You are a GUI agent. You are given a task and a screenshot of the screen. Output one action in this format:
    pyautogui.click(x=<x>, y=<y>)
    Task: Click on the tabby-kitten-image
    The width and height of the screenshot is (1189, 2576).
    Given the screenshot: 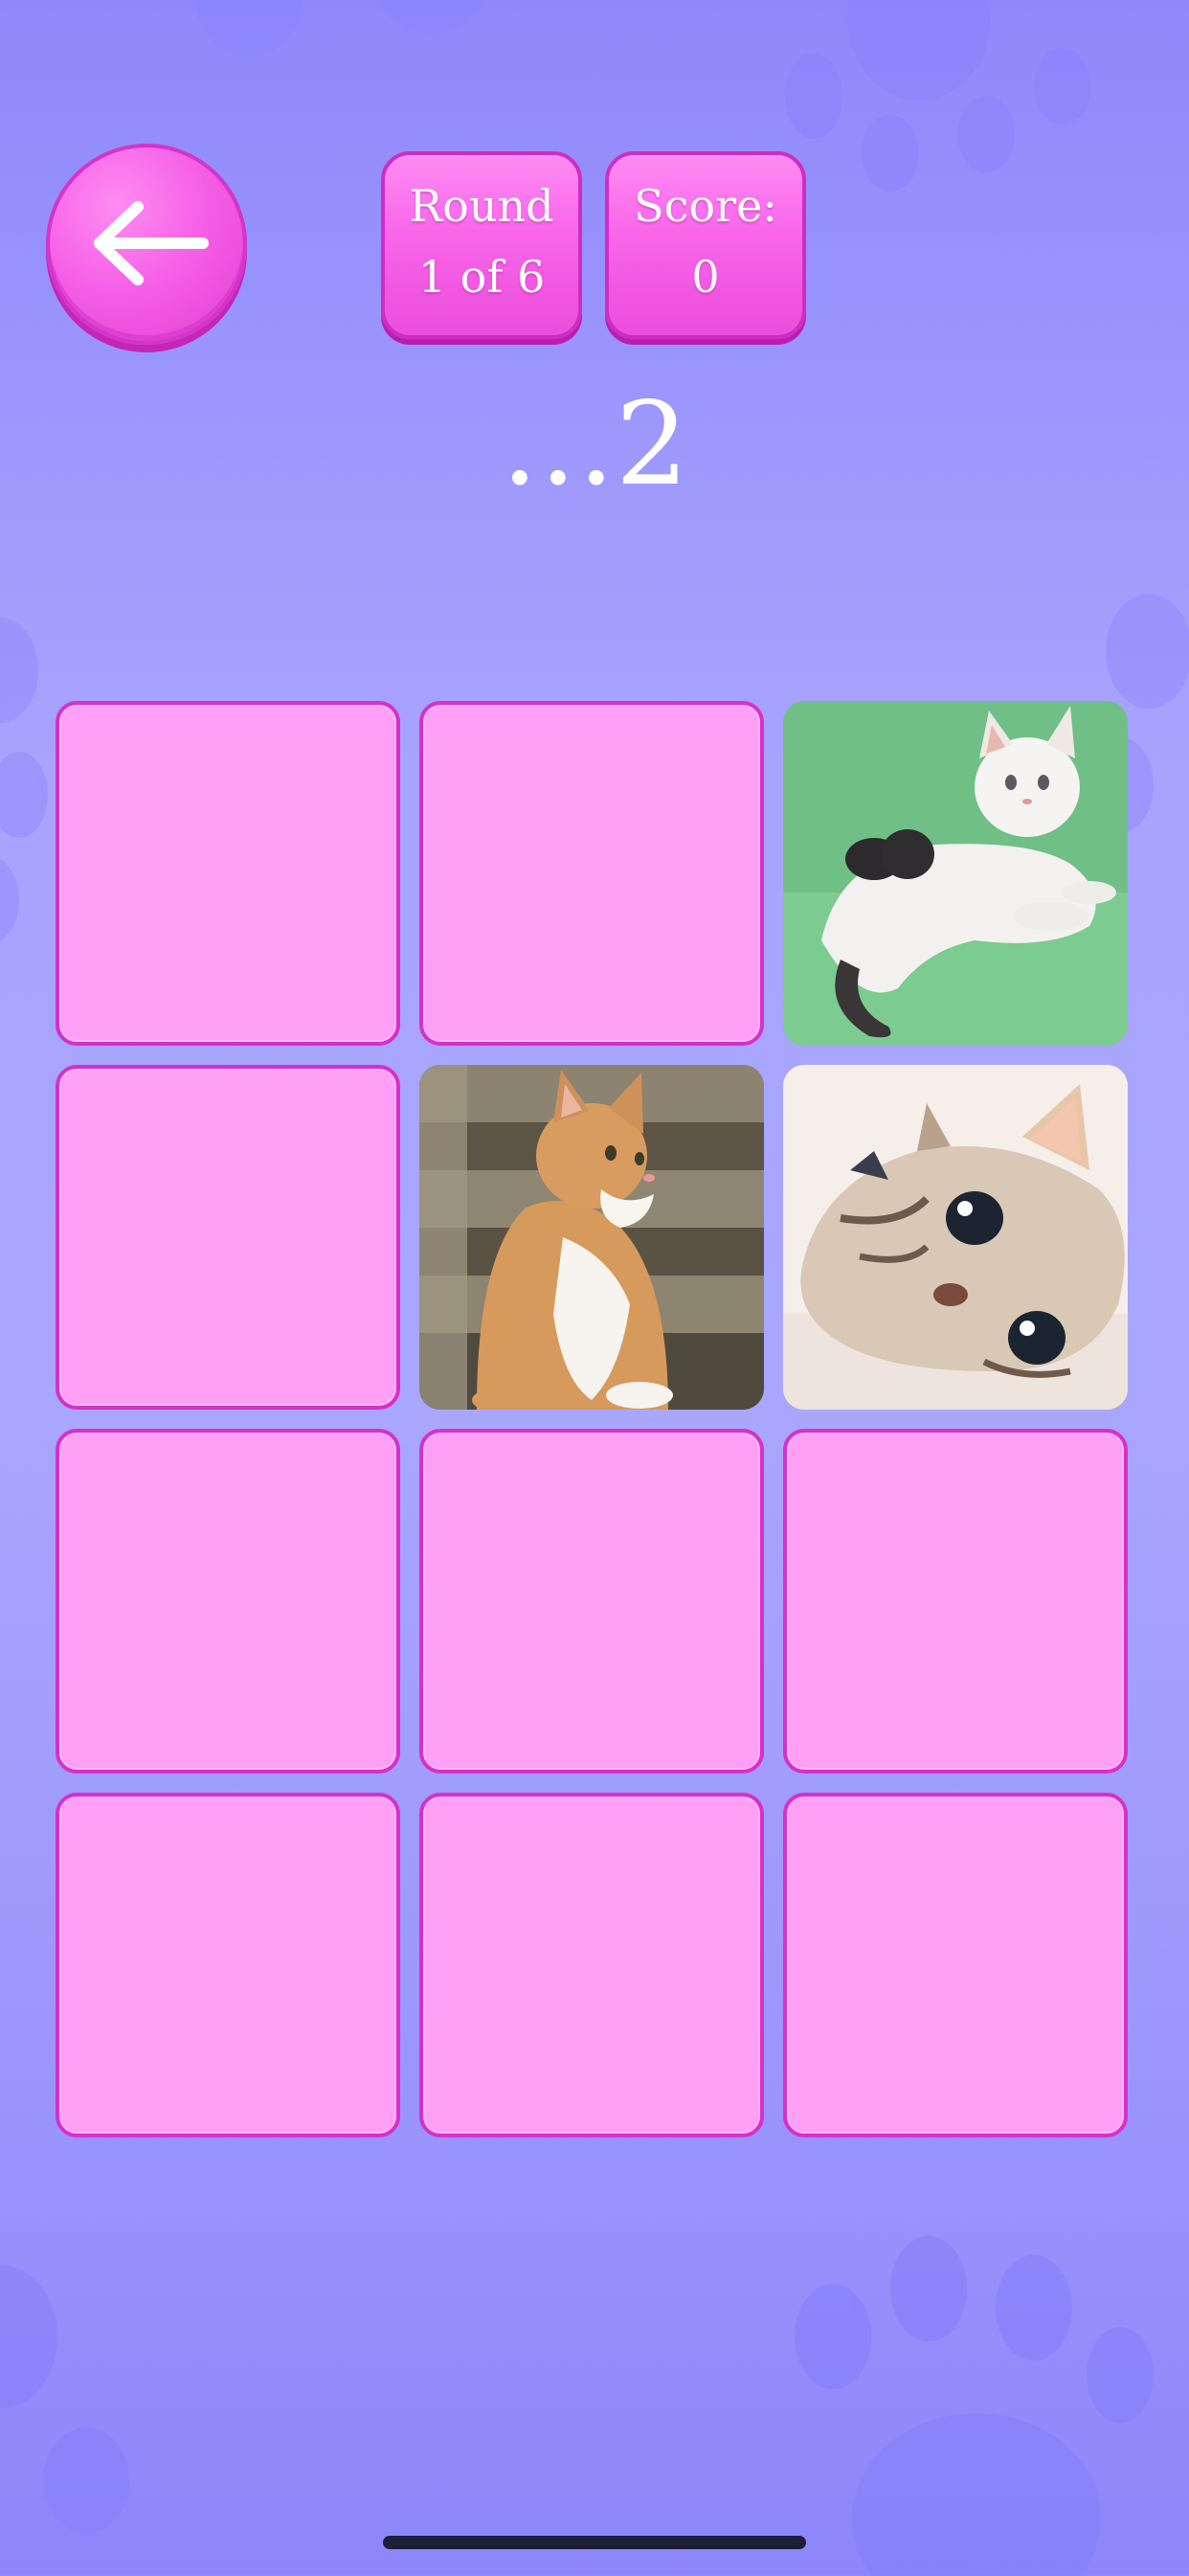 What is the action you would take?
    pyautogui.click(x=955, y=1237)
    